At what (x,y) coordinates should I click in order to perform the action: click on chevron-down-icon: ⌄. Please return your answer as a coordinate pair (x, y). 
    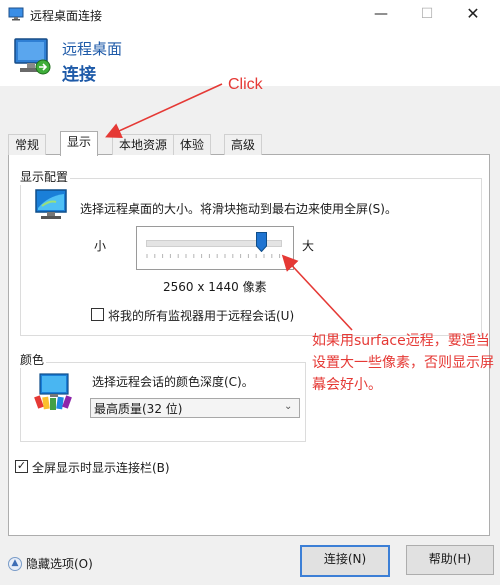
    Looking at the image, I should click on (288, 406).